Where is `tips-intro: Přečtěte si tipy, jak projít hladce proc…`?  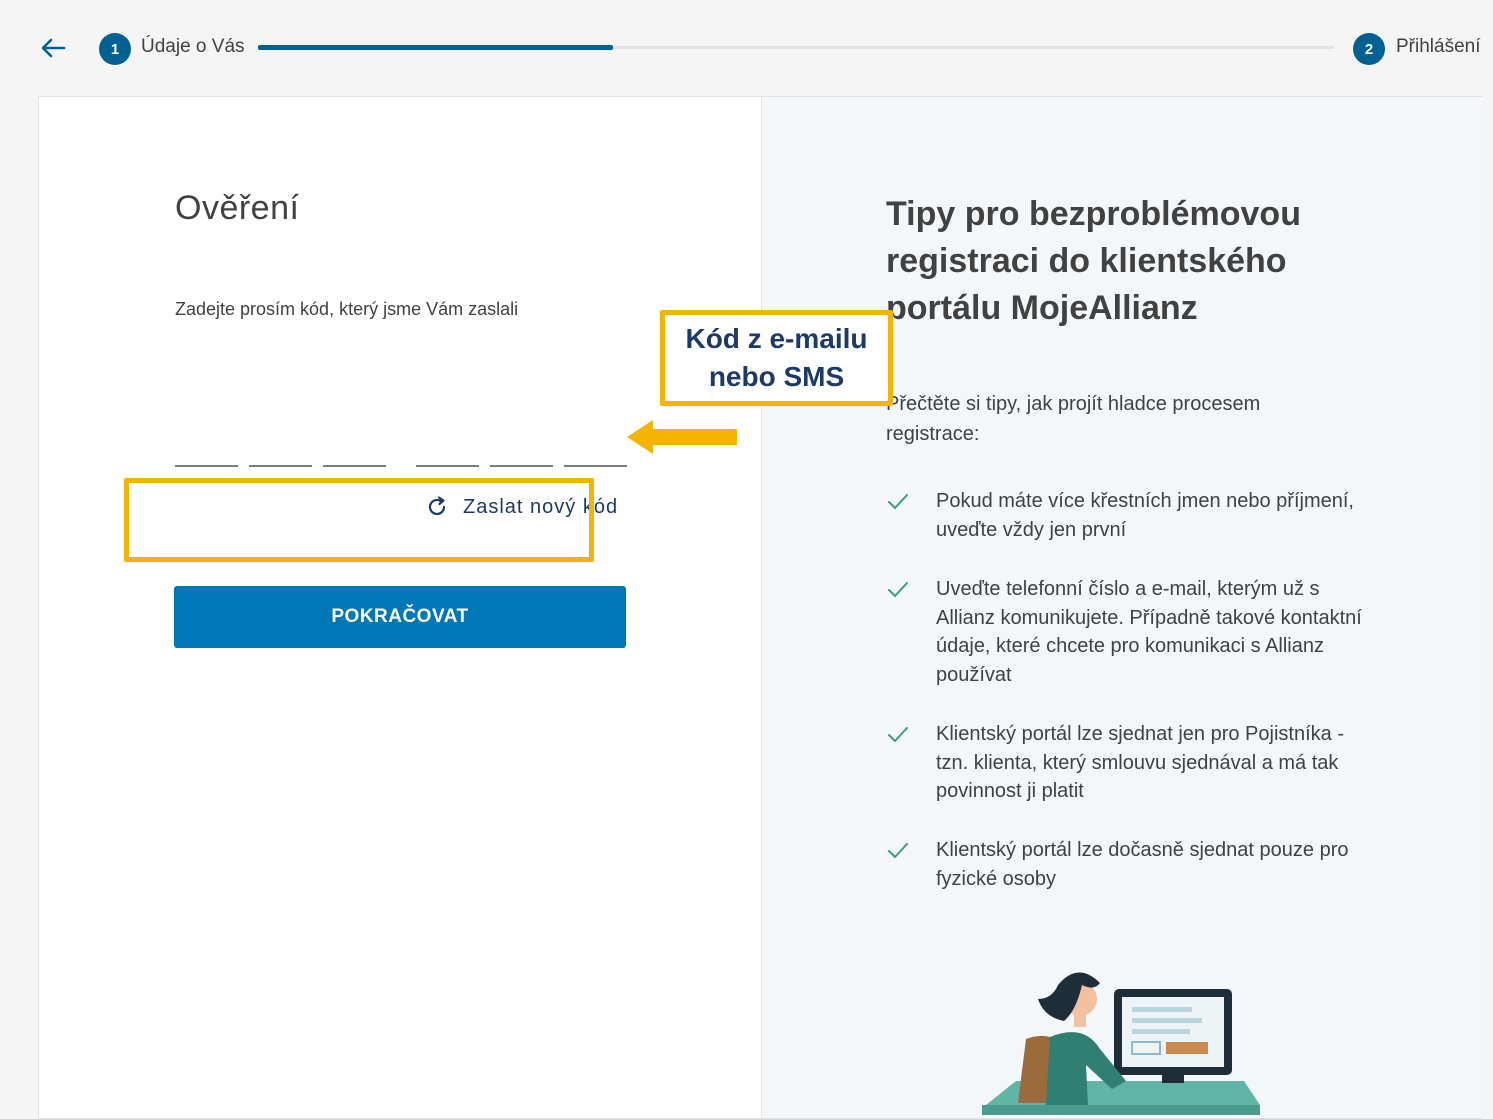 tips-intro: Přečtěte si tipy, jak projít hladce proc… is located at coordinates (1073, 419).